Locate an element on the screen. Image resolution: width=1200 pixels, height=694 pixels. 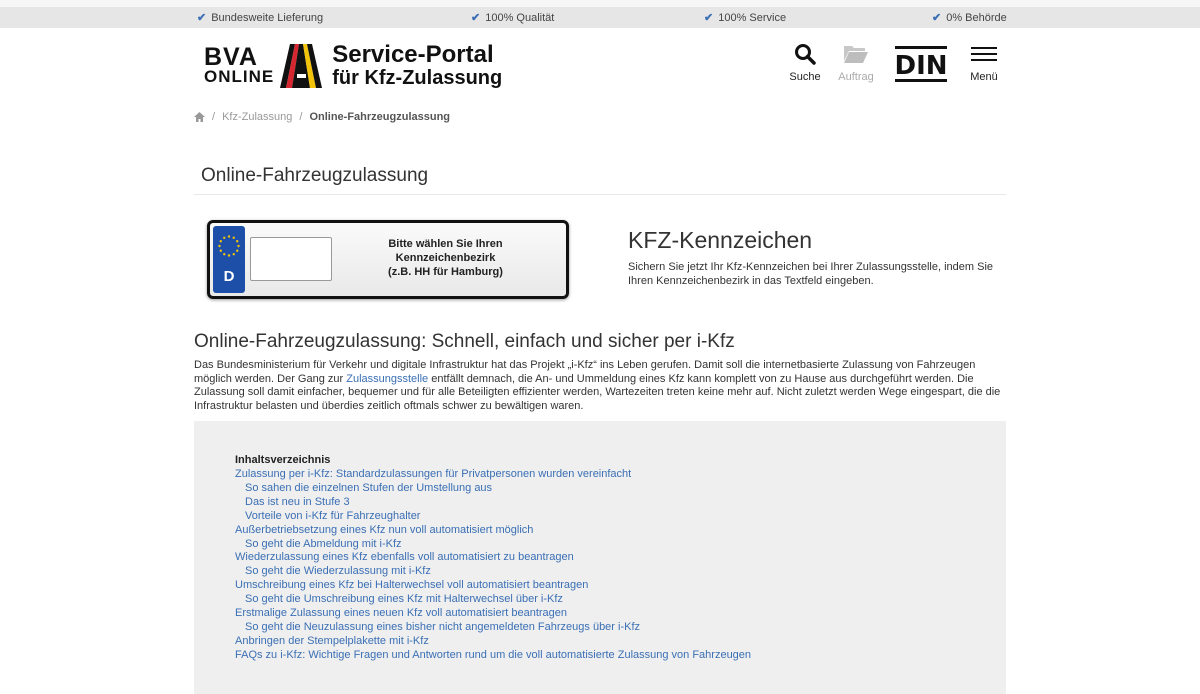
folder-icon is located at coordinates (856, 54).